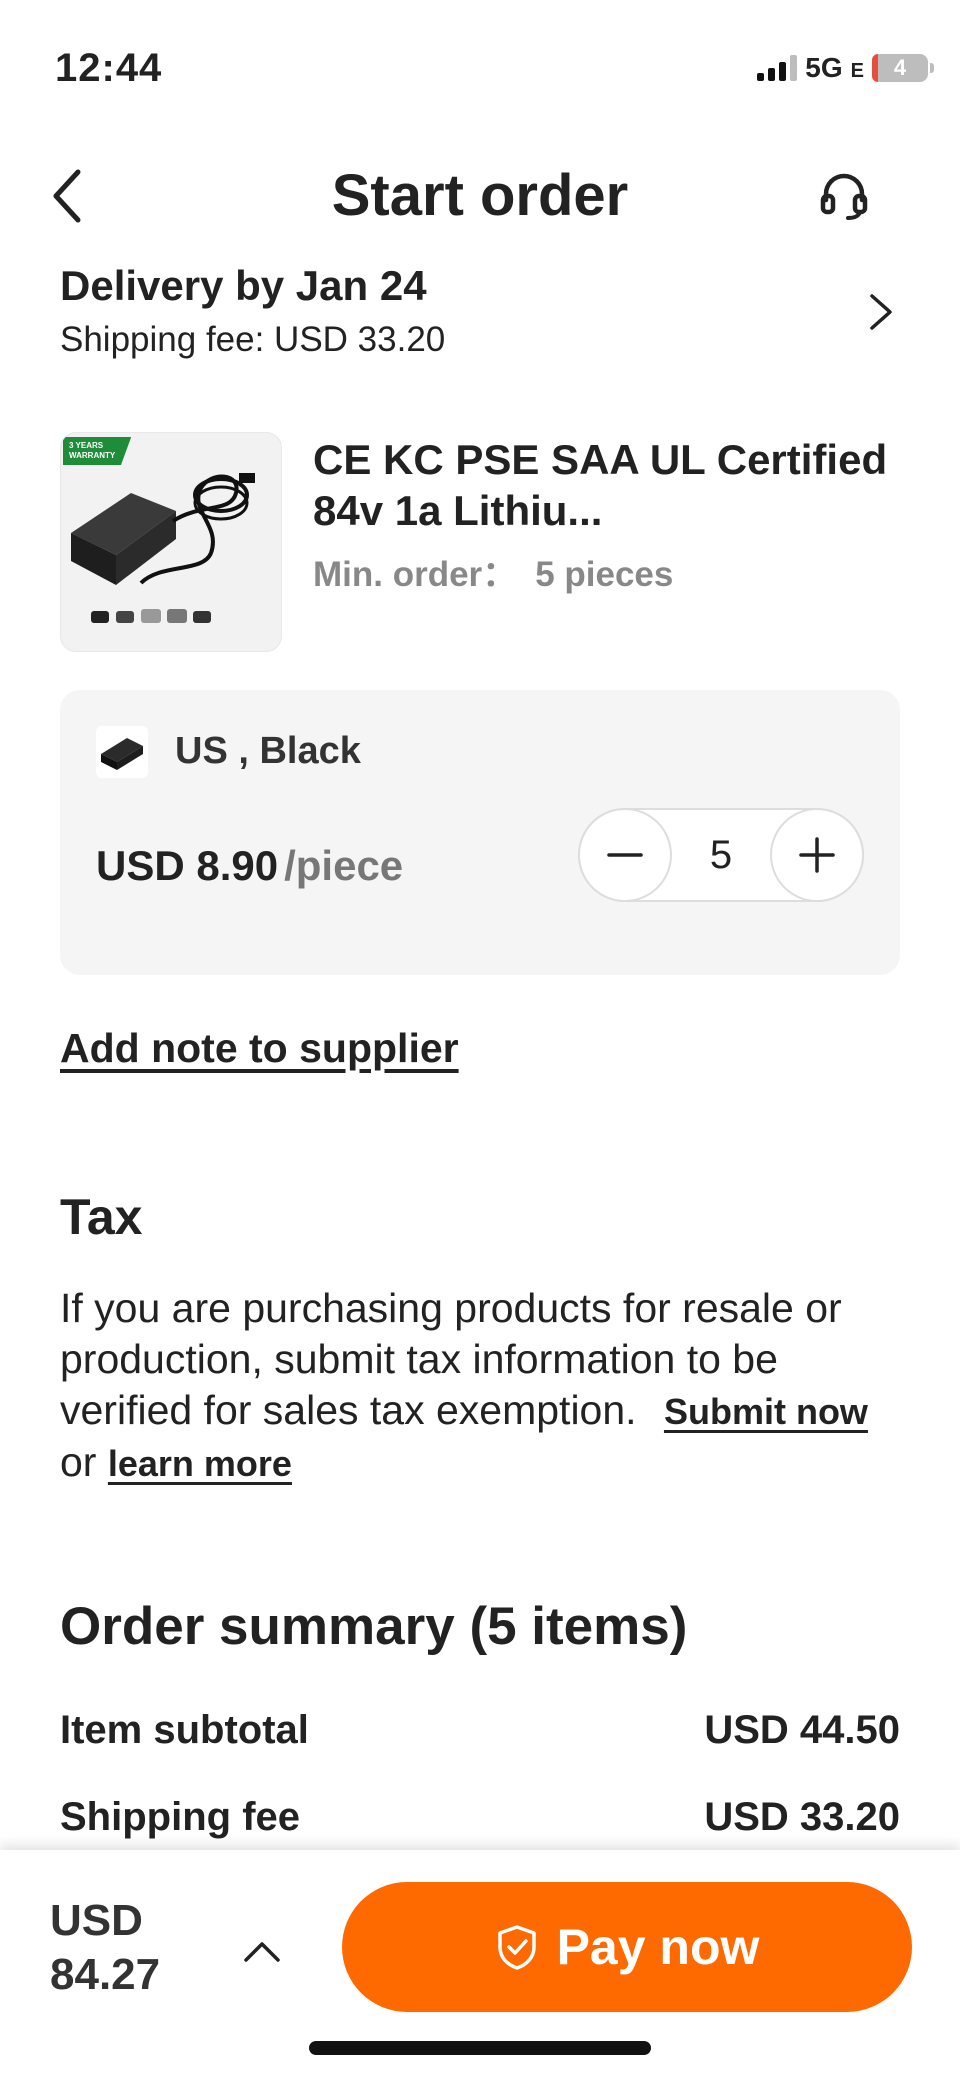  Describe the element at coordinates (604, 574) in the screenshot. I see `min-order-quantity: 5 pieces` at that location.